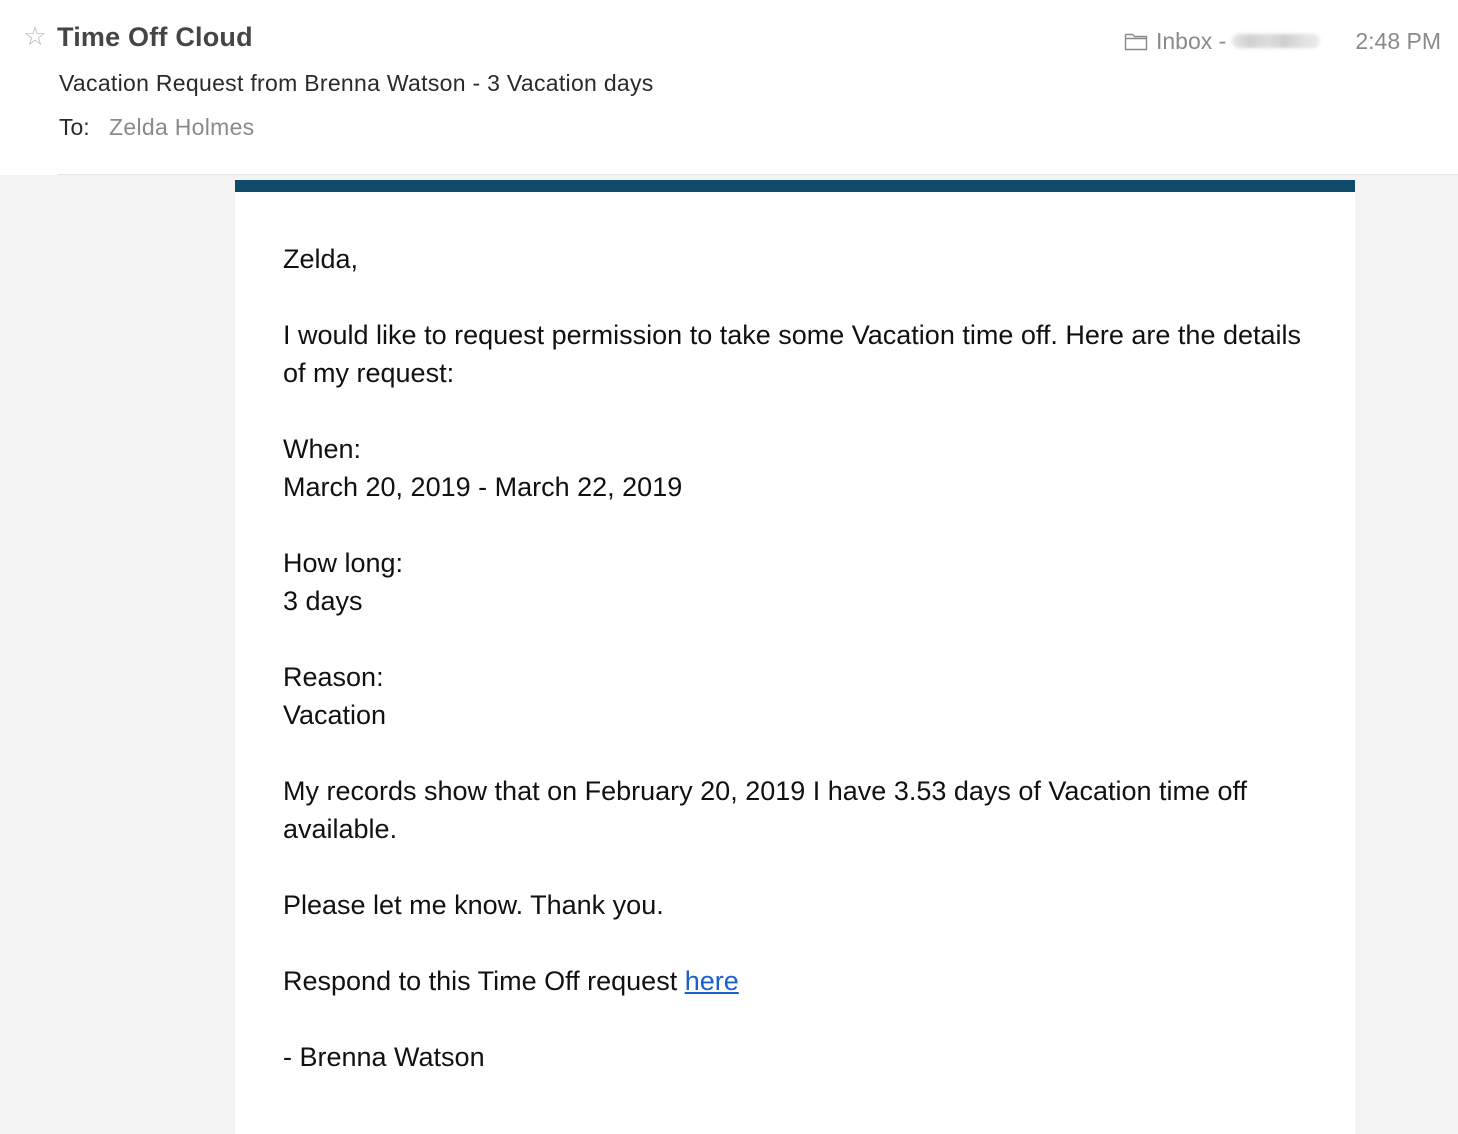 This screenshot has height=1134, width=1458. I want to click on when-value: March 20, 2019 - March 22, 2019, so click(483, 487).